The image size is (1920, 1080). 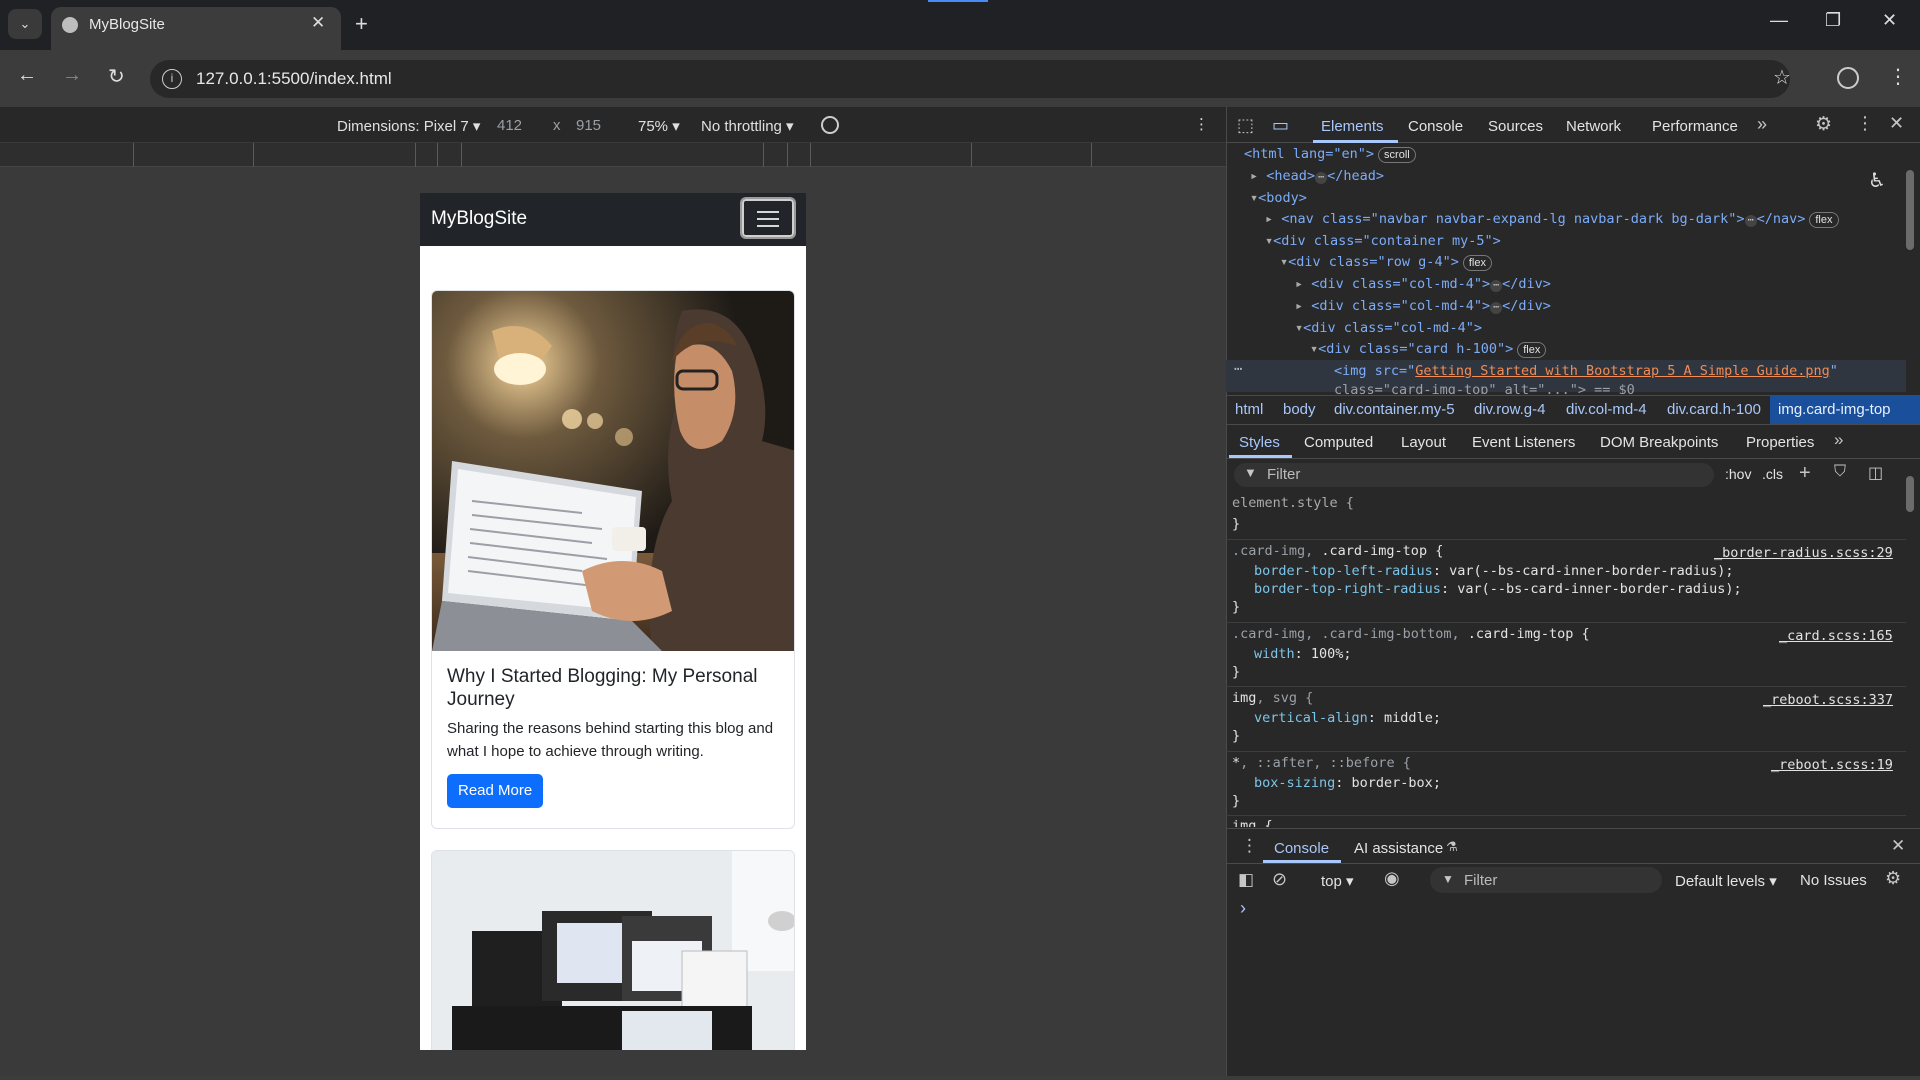 I want to click on breadcrumb-item: body, so click(x=1299, y=409).